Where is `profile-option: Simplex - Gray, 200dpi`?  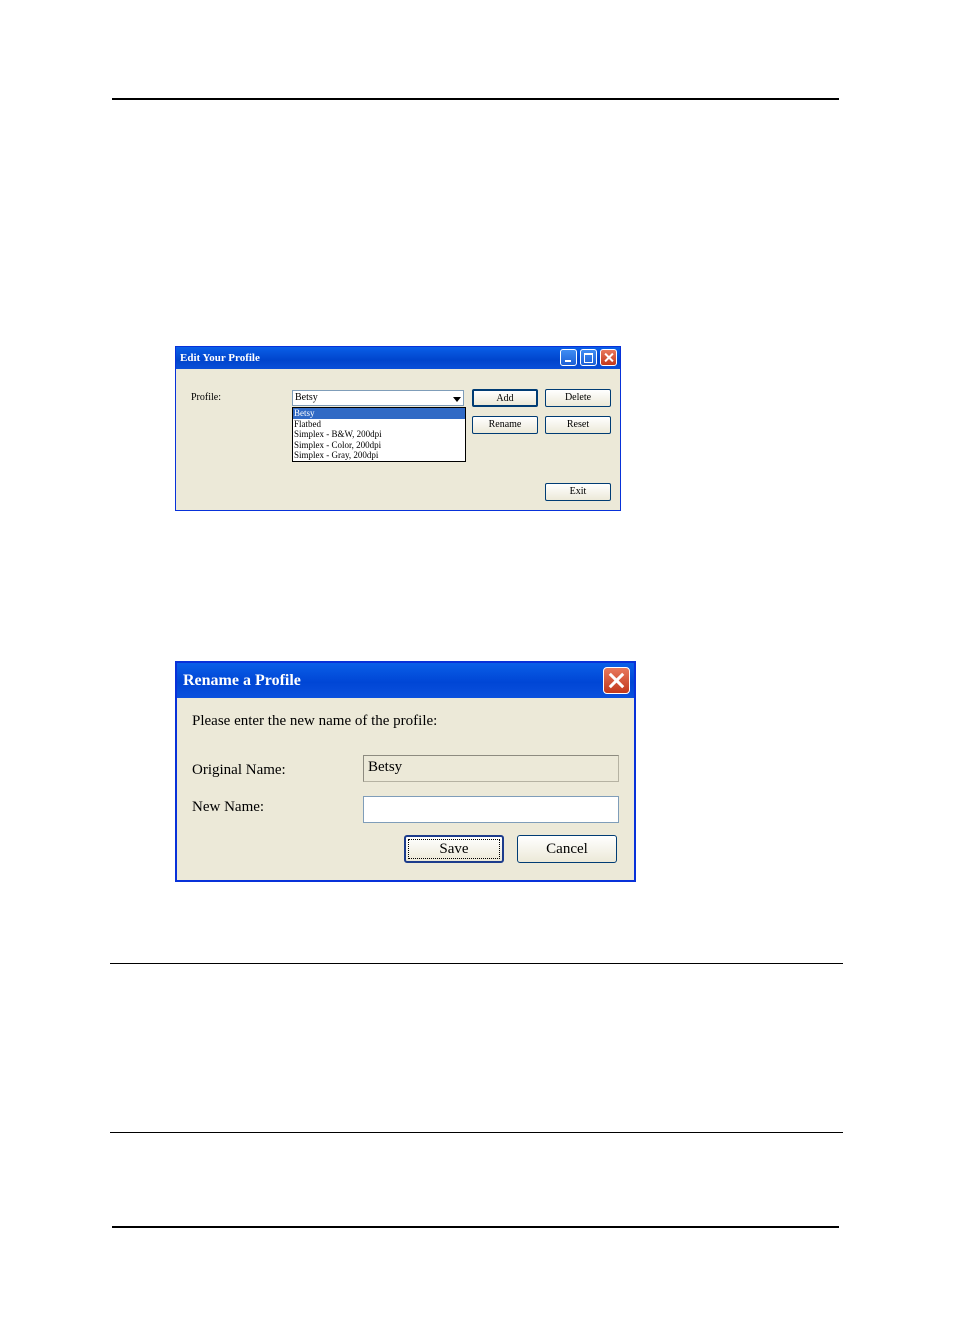 profile-option: Simplex - Gray, 200dpi is located at coordinates (379, 455).